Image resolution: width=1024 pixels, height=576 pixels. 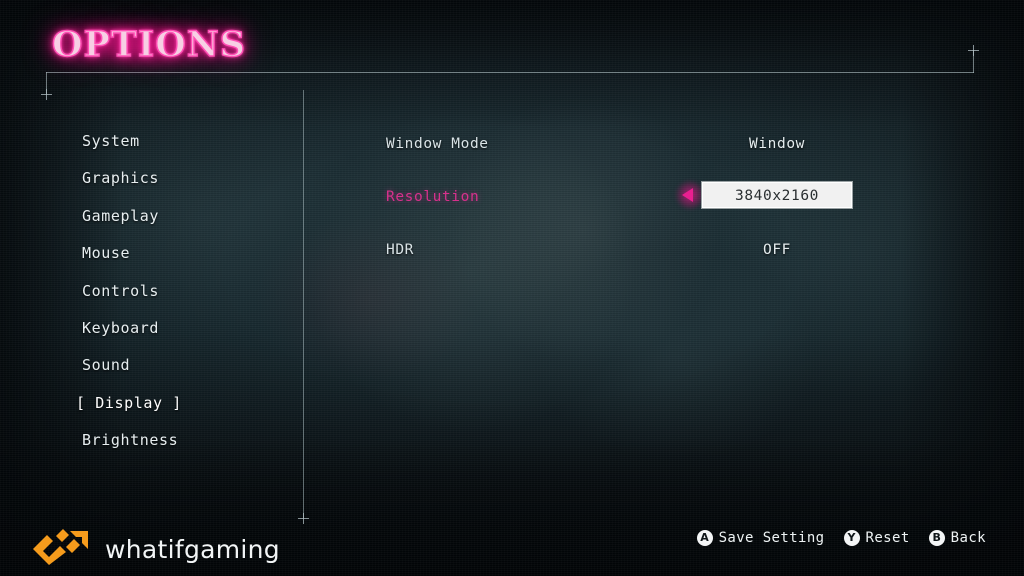 I want to click on watermark-label: whatifgaming, so click(x=192, y=549).